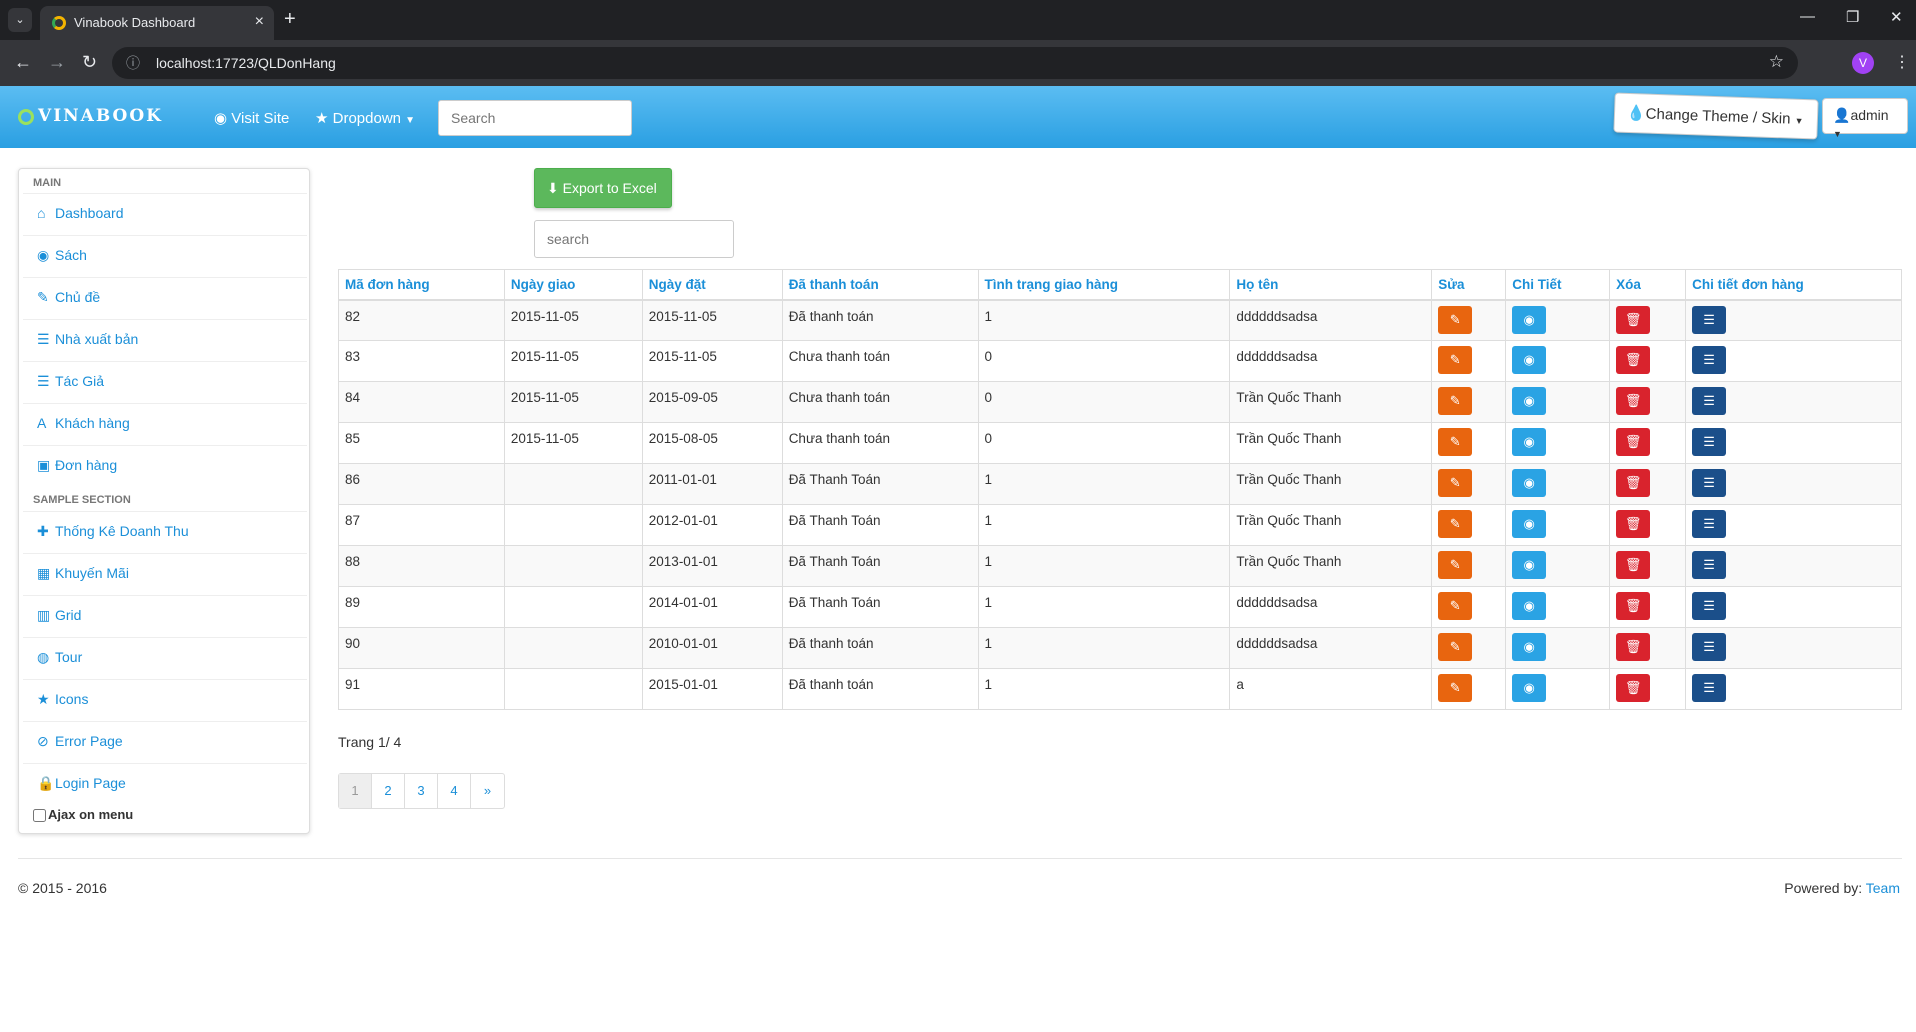  What do you see at coordinates (165, 254) in the screenshot?
I see `sidebar-item-sach: ◉ Sách` at bounding box center [165, 254].